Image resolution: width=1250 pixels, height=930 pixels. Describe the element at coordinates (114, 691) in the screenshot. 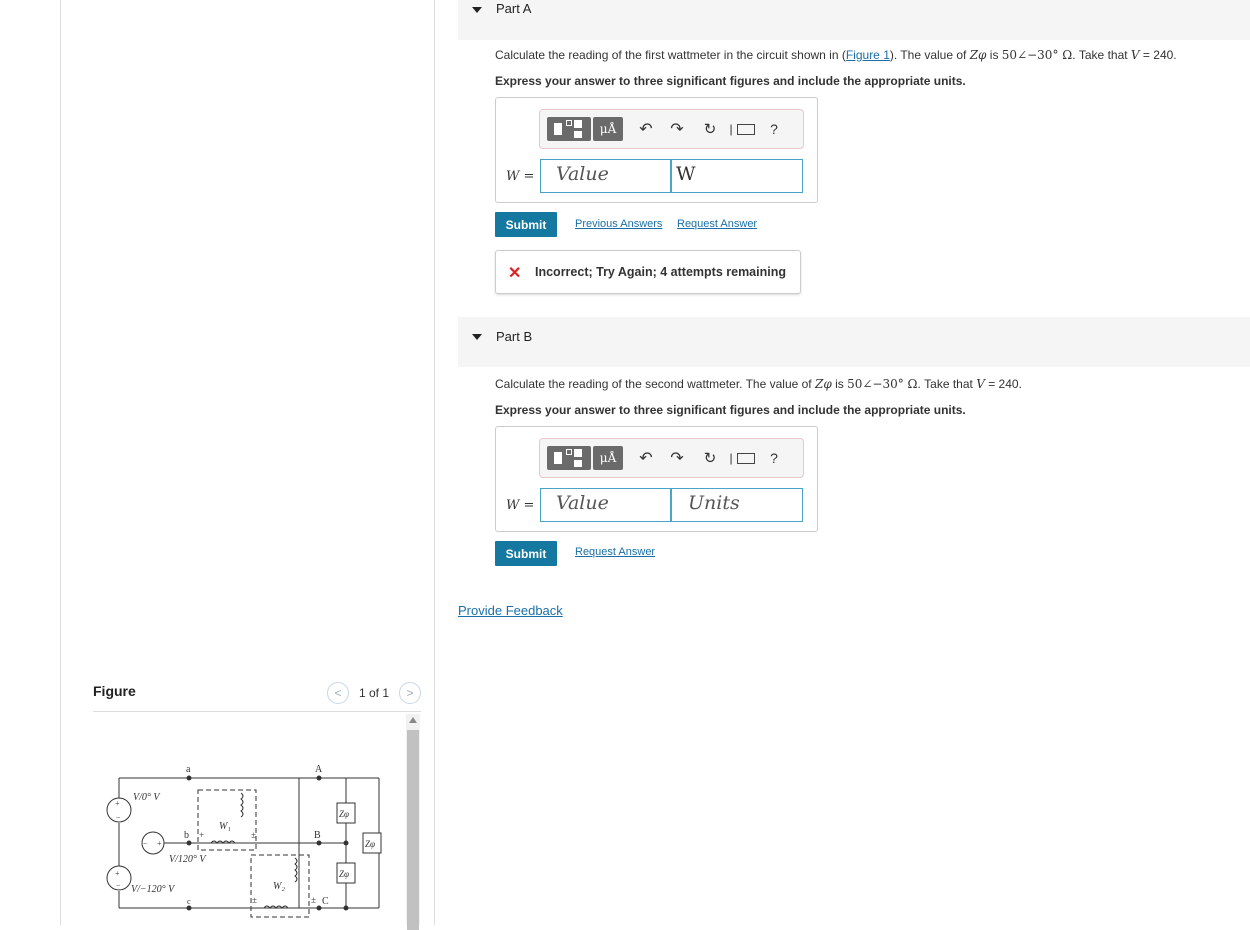

I see `figure-title: Figure` at that location.